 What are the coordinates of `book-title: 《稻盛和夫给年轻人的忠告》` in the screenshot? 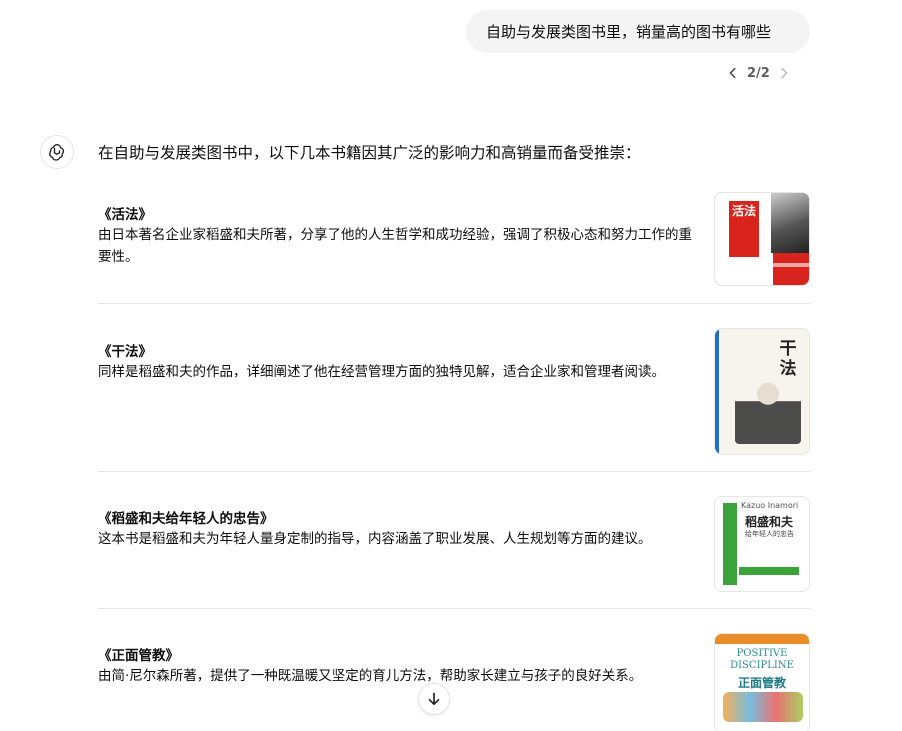 It's located at (186, 519).